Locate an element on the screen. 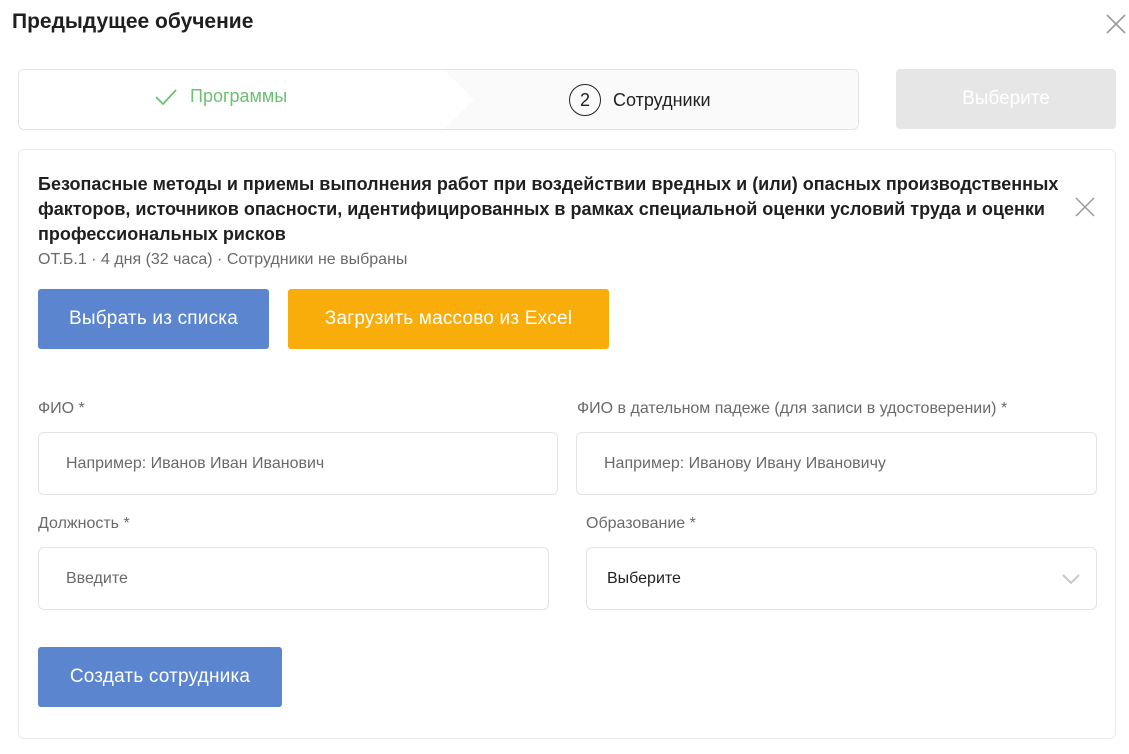 The height and width of the screenshot is (754, 1129). education-selected-value: Выберите is located at coordinates (644, 578).